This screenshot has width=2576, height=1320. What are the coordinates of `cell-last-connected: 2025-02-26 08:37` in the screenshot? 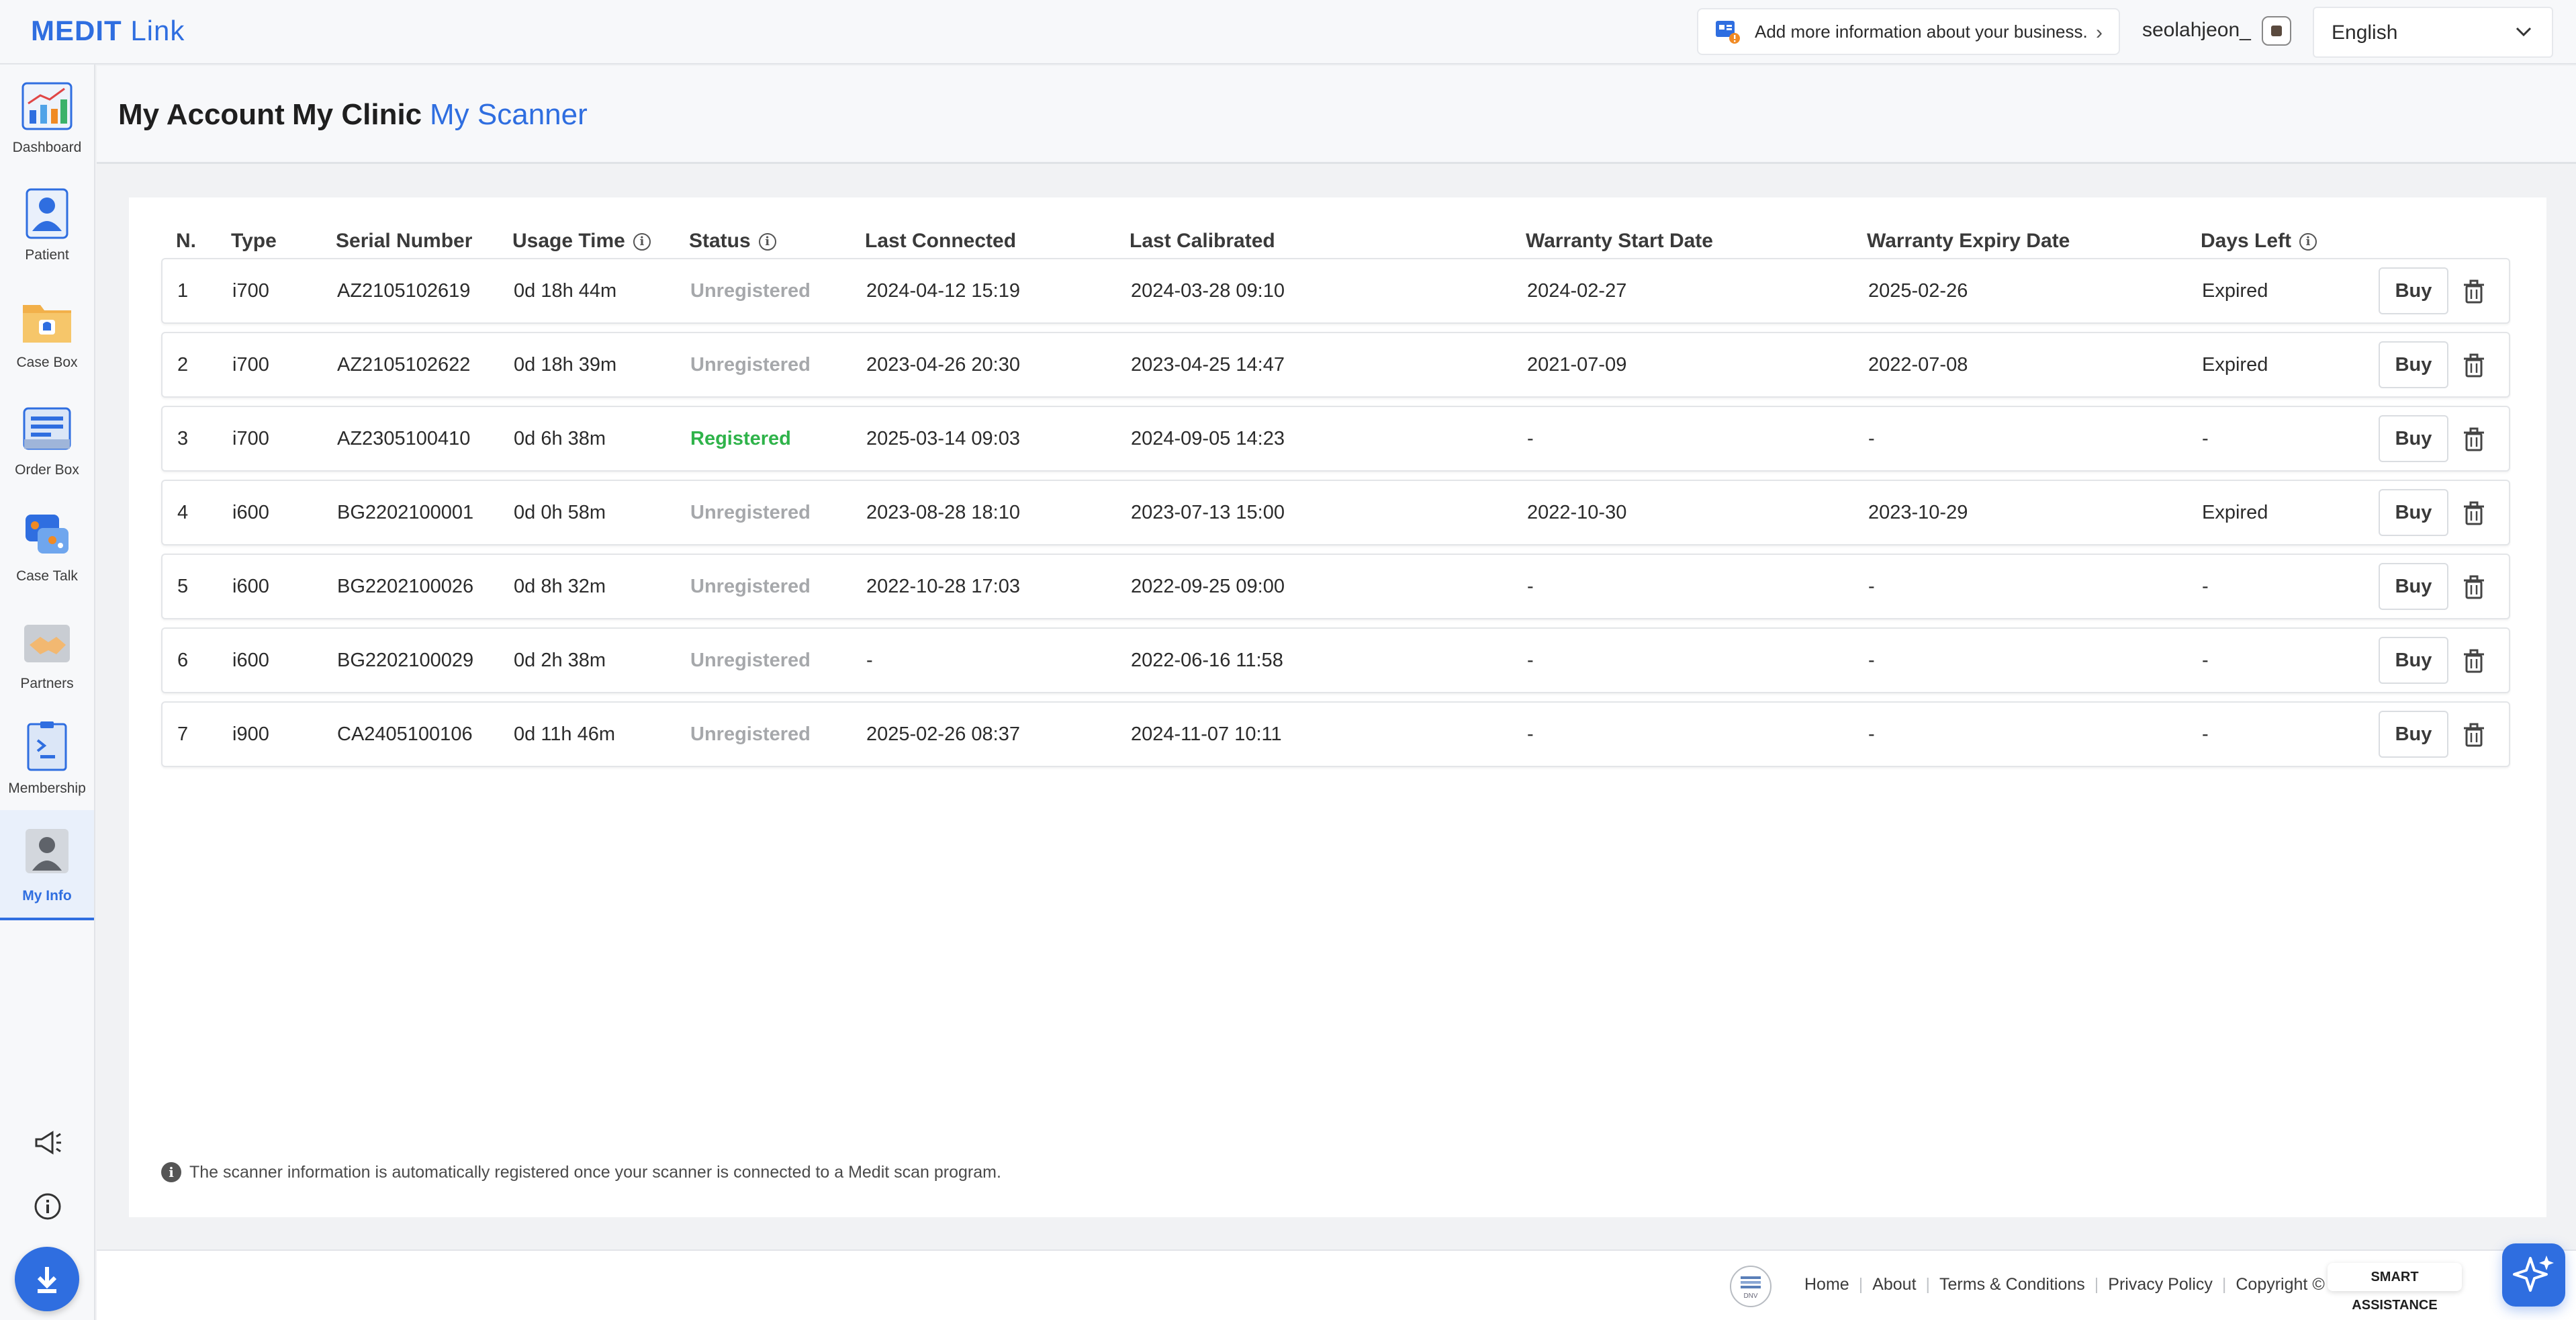 It's located at (943, 734).